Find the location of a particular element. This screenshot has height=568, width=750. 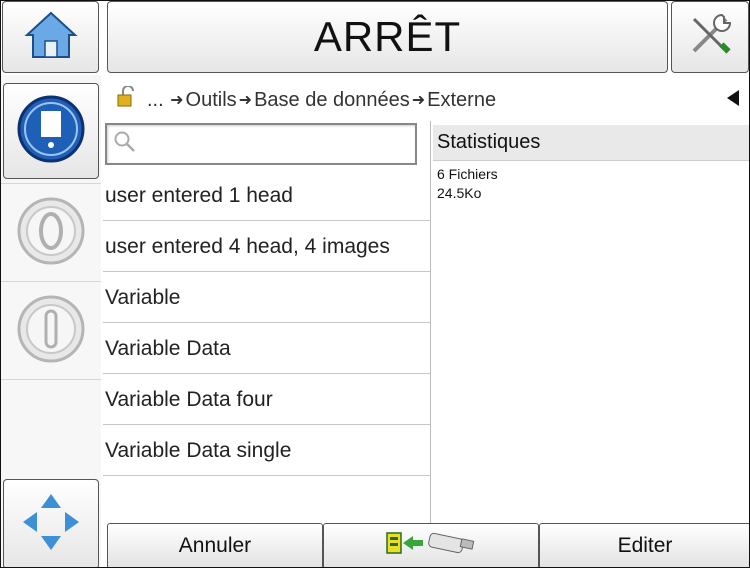

status-title: ARRÊT is located at coordinates (387, 37).